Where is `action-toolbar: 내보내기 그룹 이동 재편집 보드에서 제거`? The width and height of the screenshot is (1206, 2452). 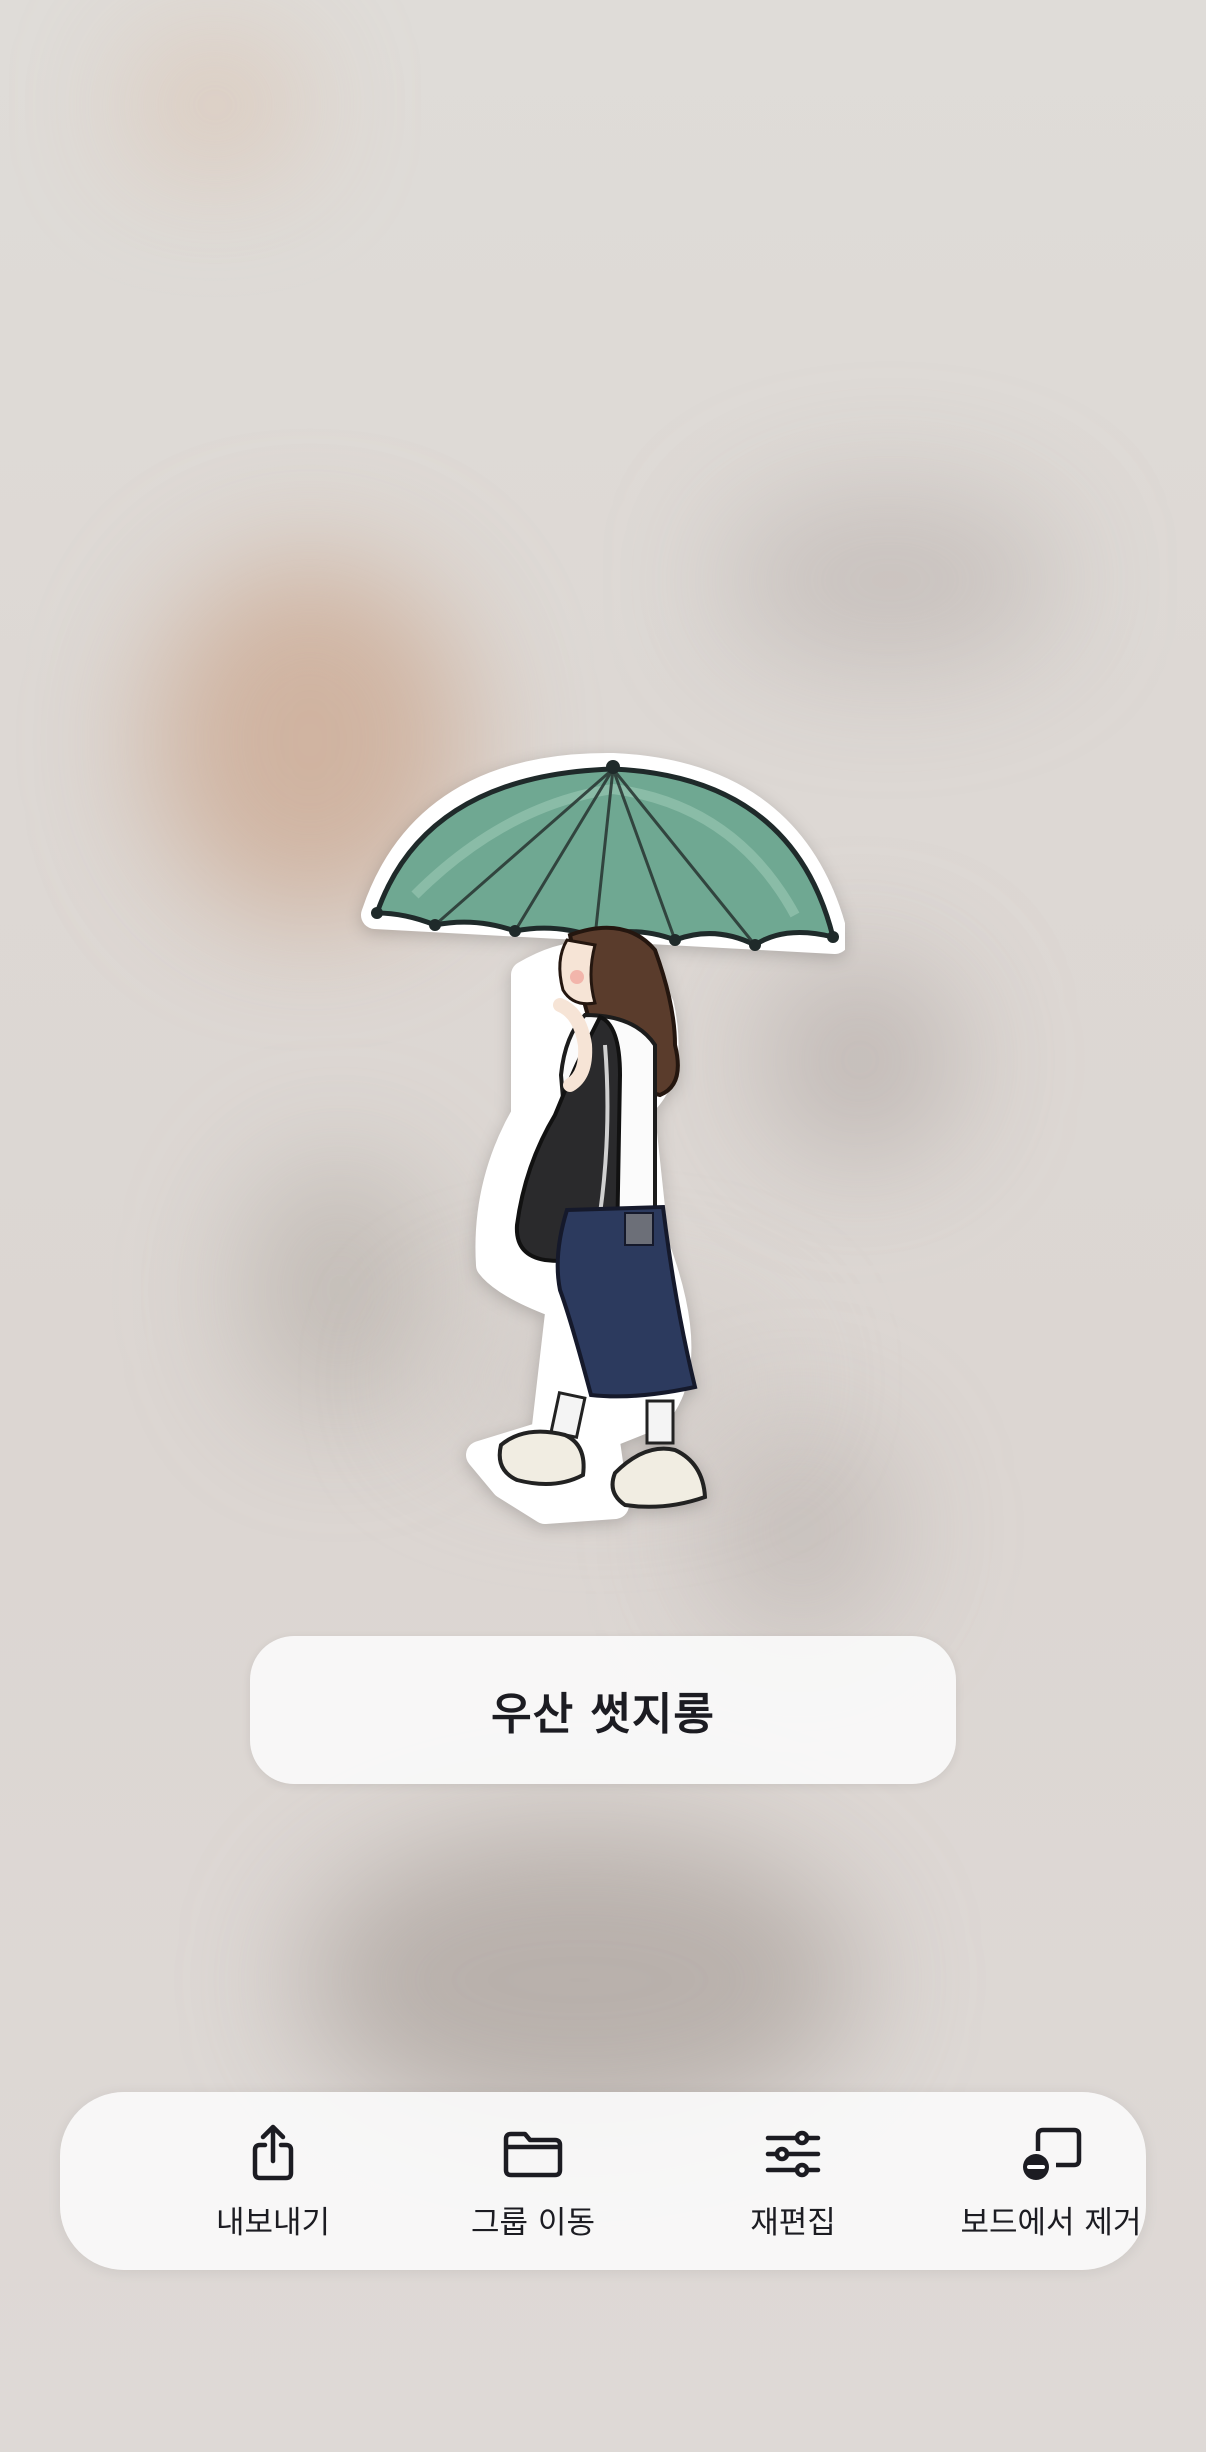 action-toolbar: 내보내기 그룹 이동 재편집 보드에서 제거 is located at coordinates (603, 2181).